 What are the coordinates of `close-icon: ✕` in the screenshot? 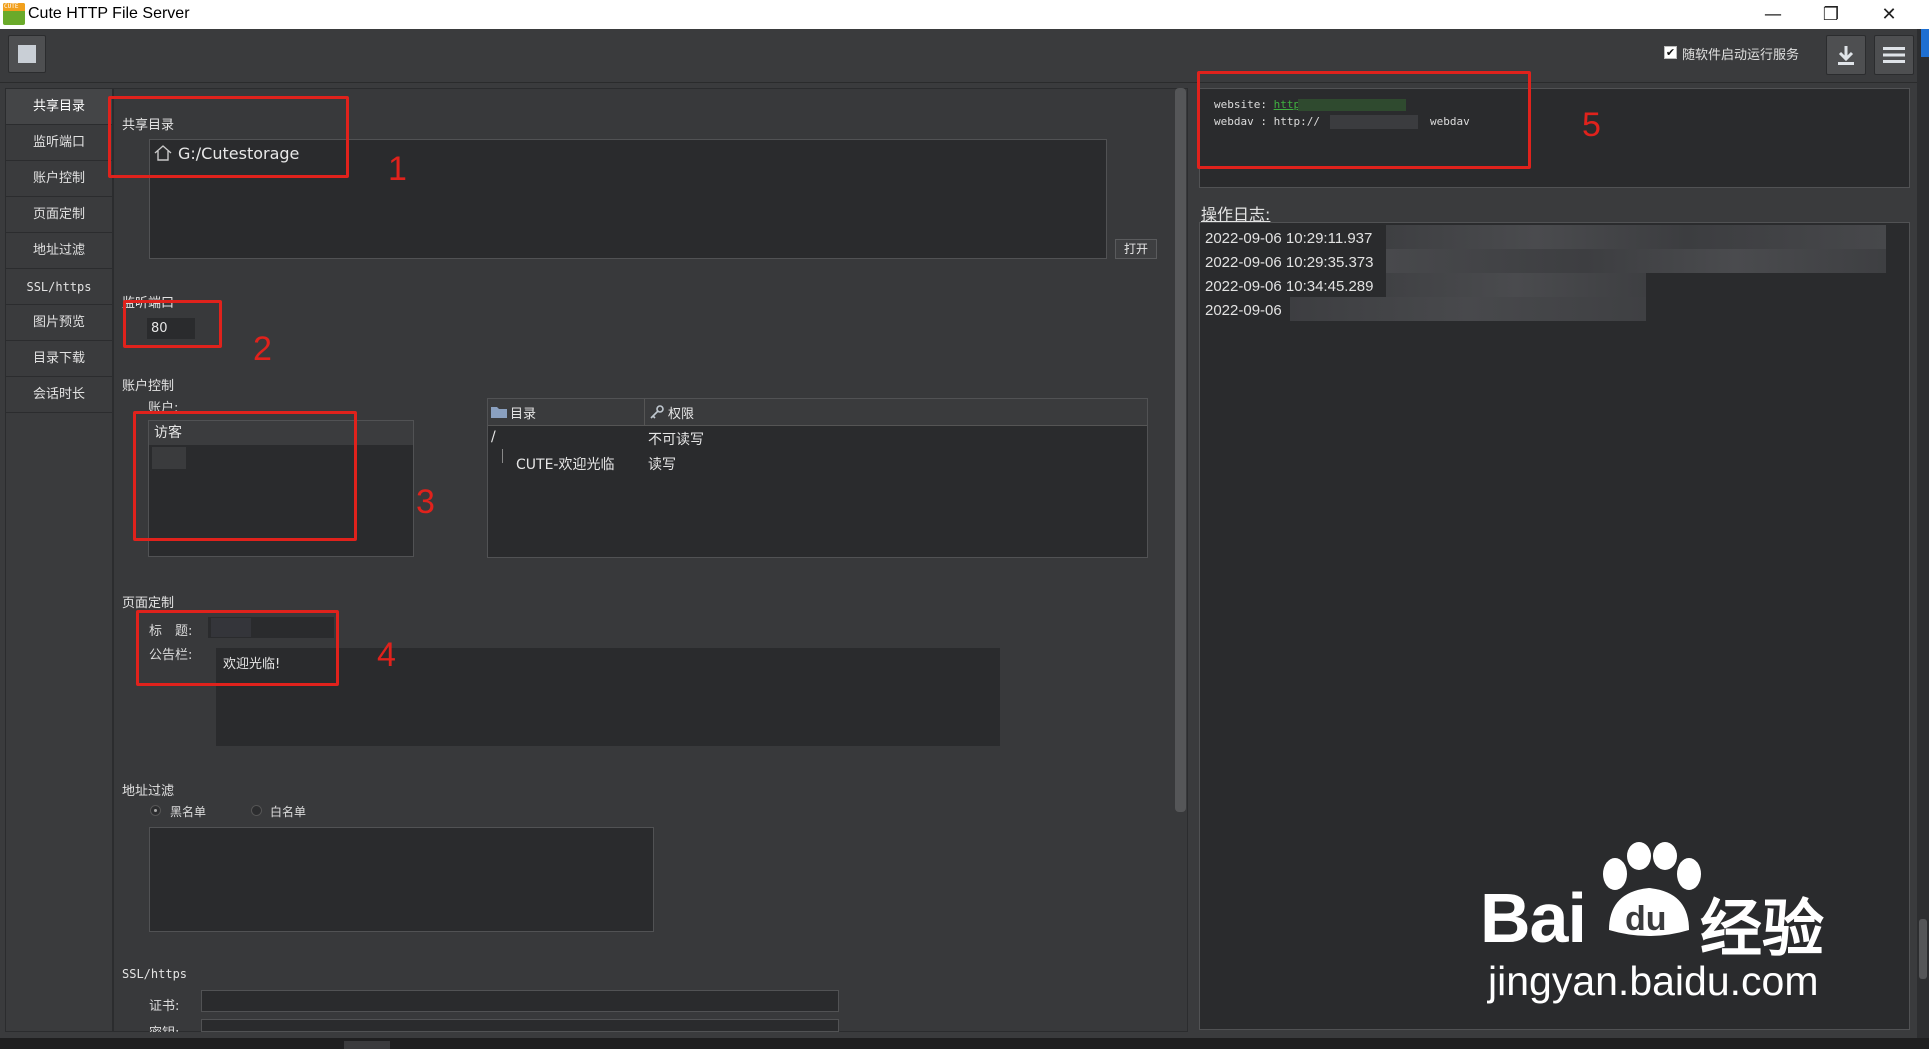 It's located at (1889, 14).